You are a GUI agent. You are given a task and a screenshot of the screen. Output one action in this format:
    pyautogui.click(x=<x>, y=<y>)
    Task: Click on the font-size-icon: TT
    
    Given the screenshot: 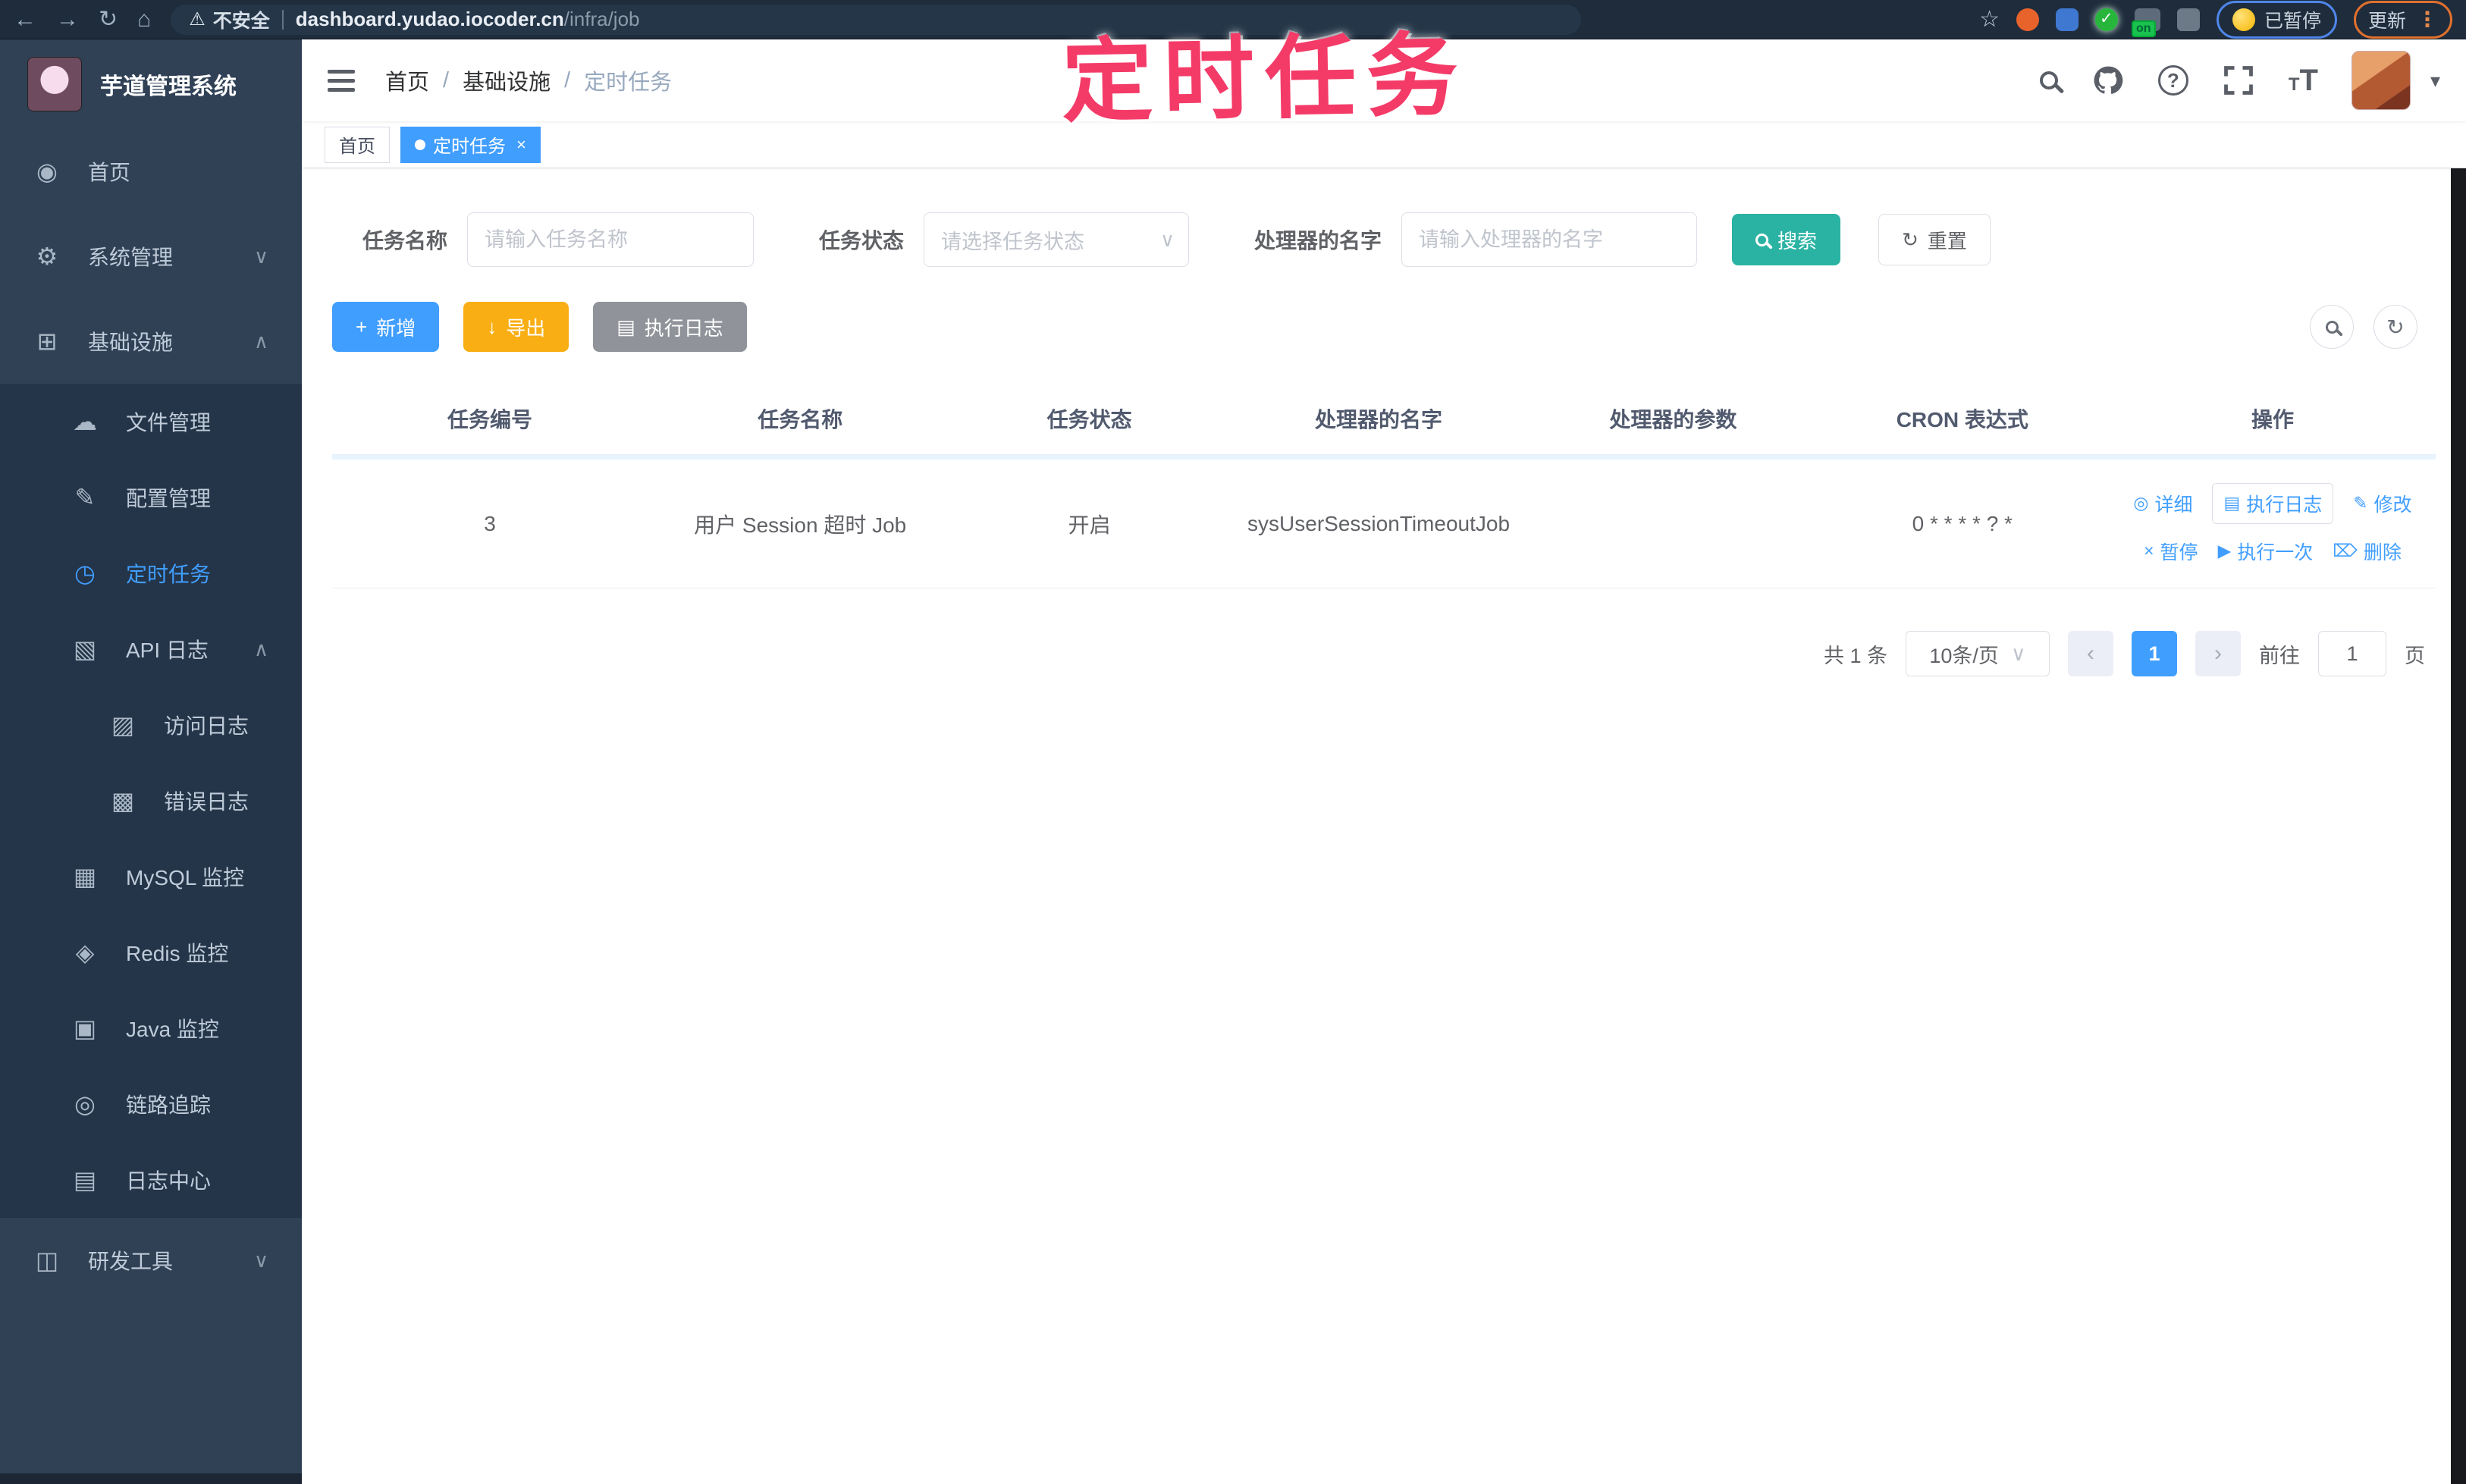 What is the action you would take?
    pyautogui.click(x=2303, y=80)
    